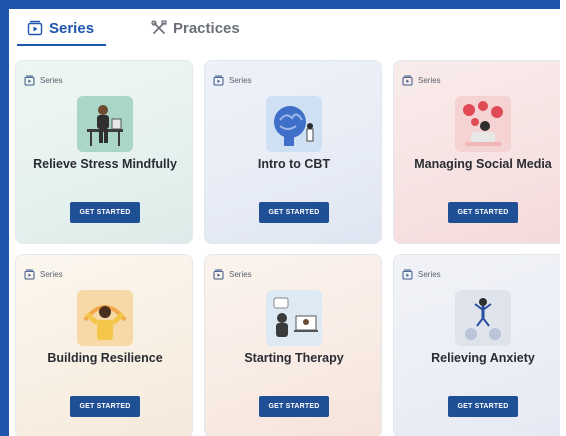 The height and width of the screenshot is (436, 566). I want to click on series-card: Series Relieving Anxiety GET STARTED, so click(479, 345).